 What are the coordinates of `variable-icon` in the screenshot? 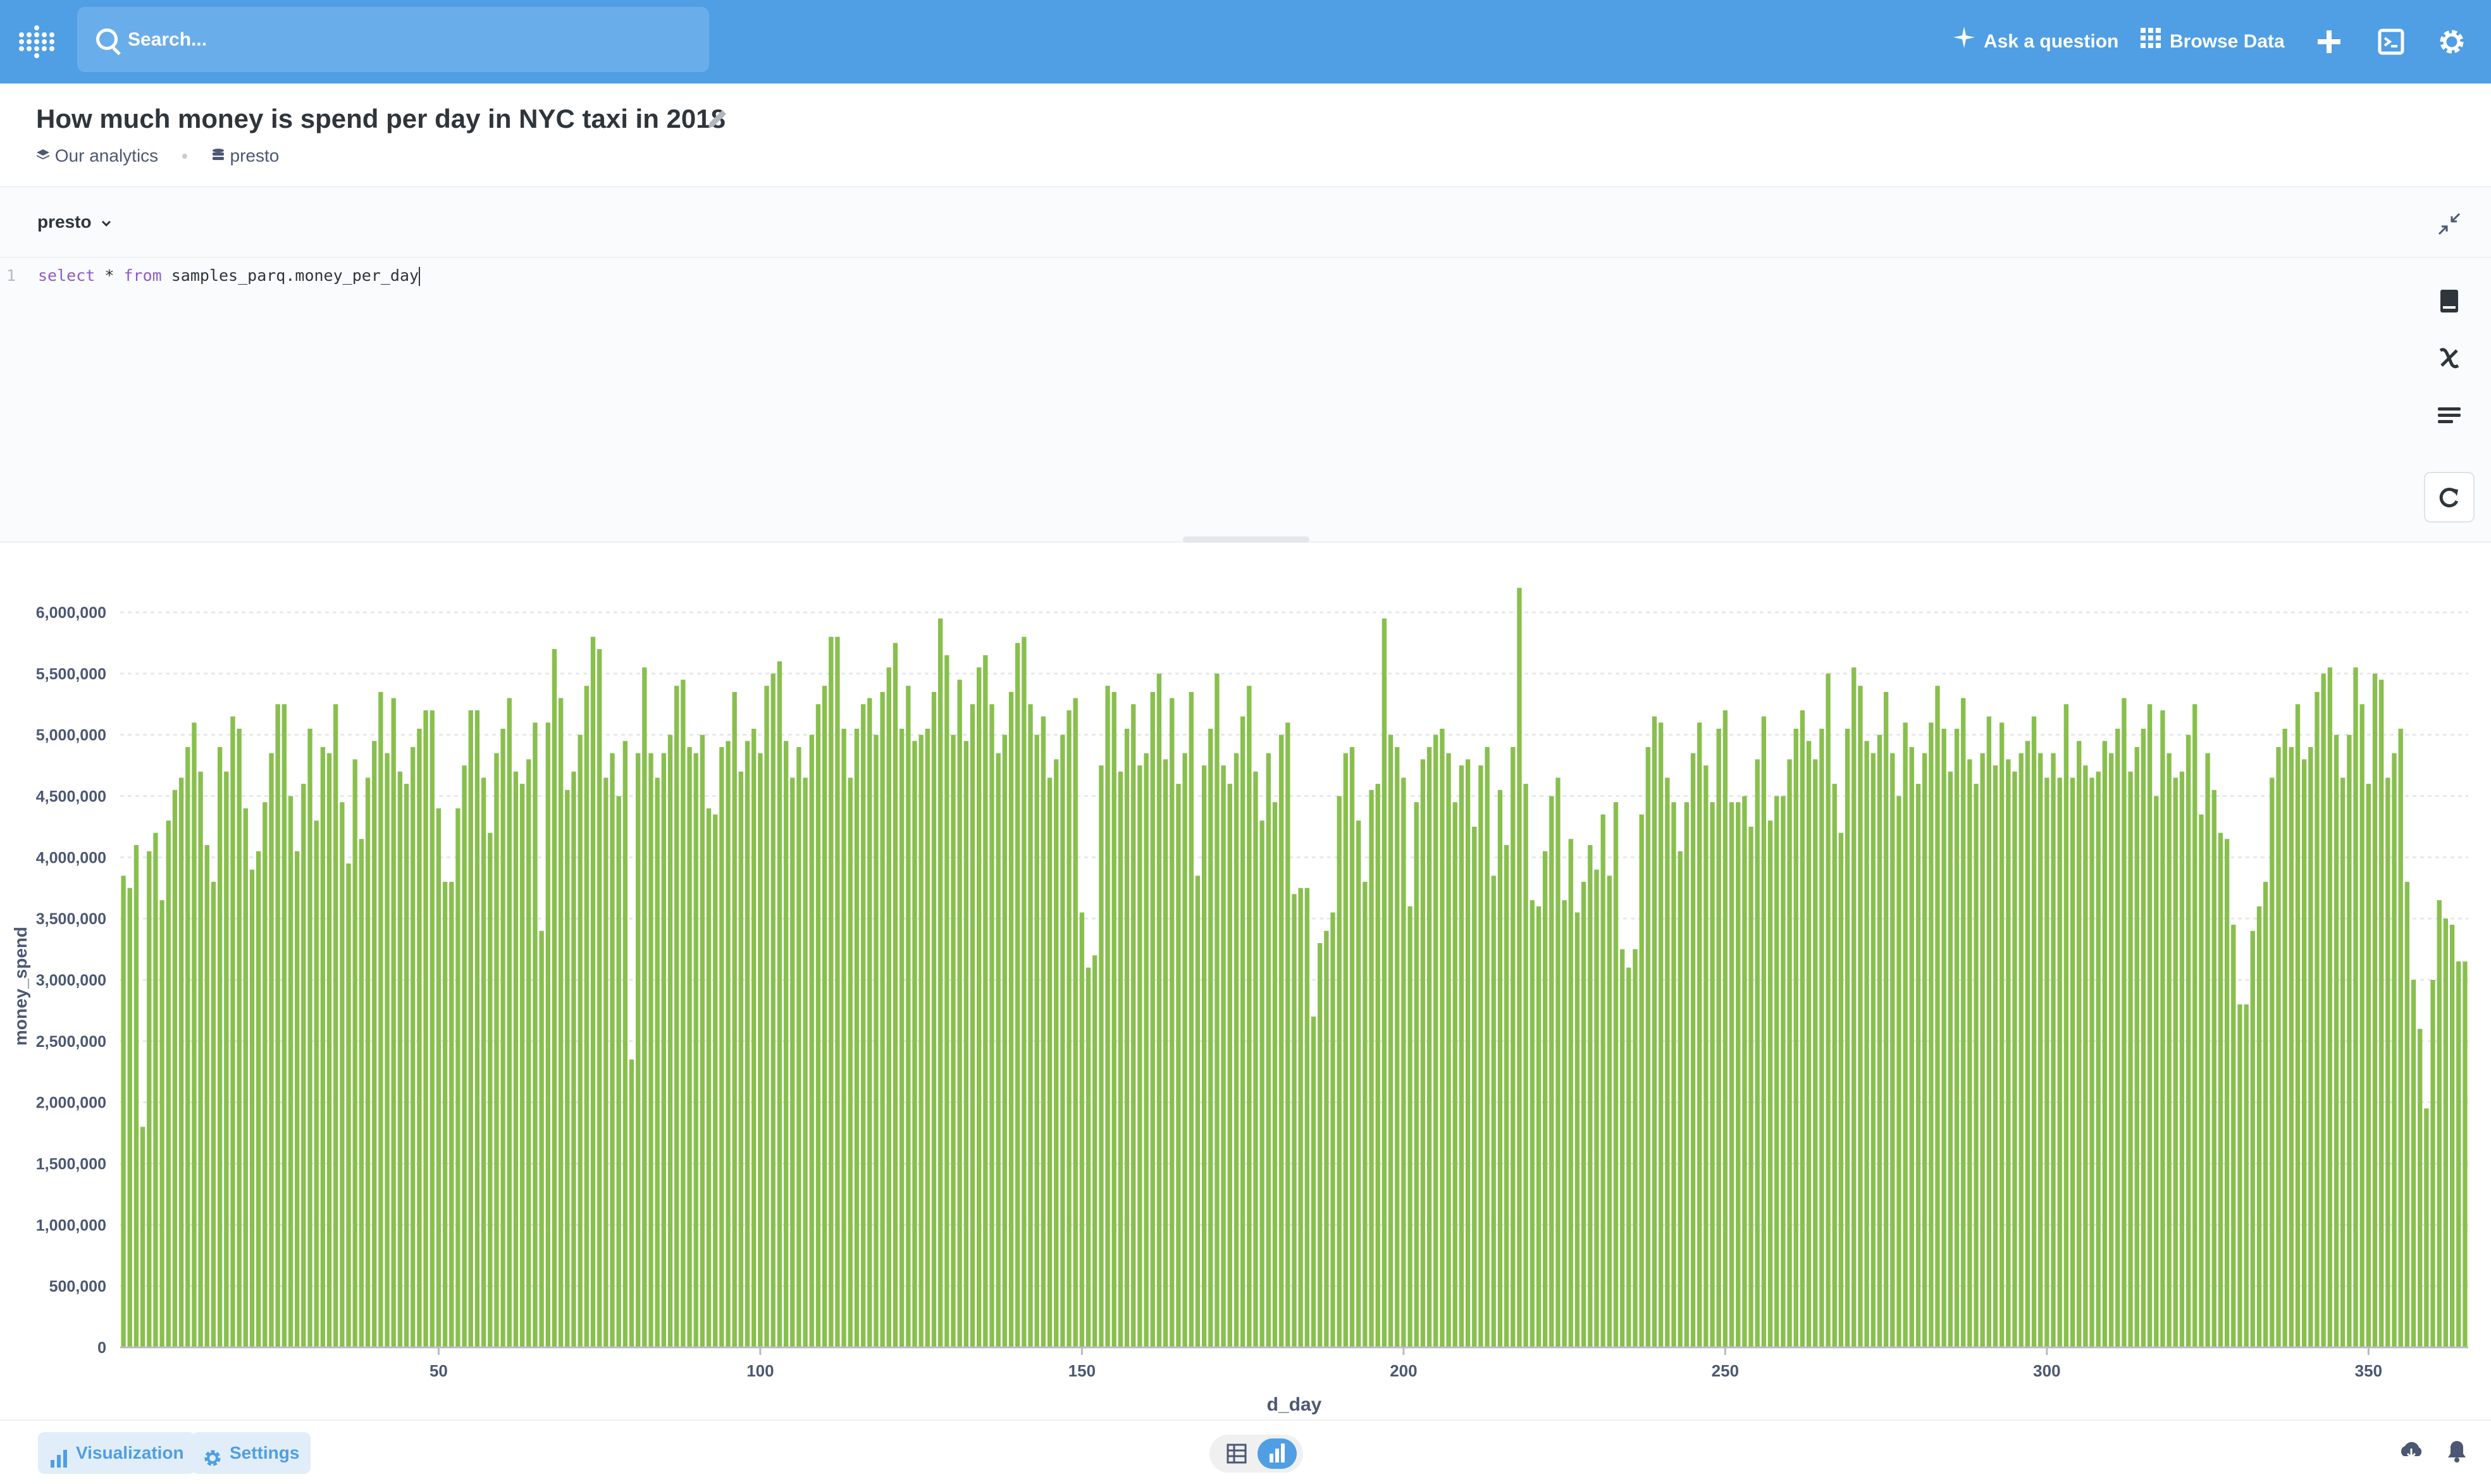 It's located at (2449, 358).